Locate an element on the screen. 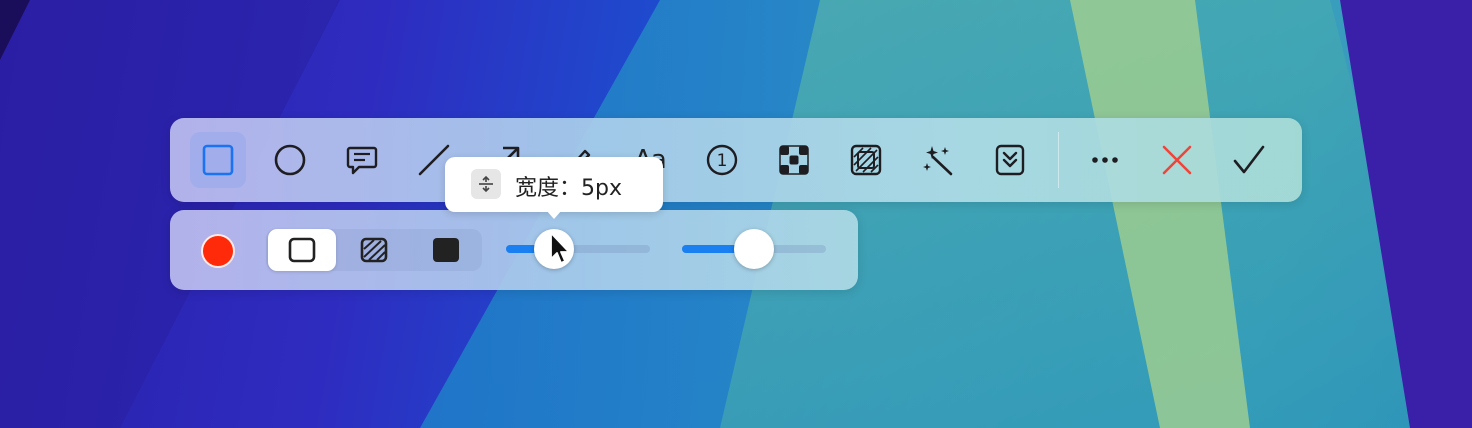 The height and width of the screenshot is (428, 1472). opacity-slider is located at coordinates (754, 249).